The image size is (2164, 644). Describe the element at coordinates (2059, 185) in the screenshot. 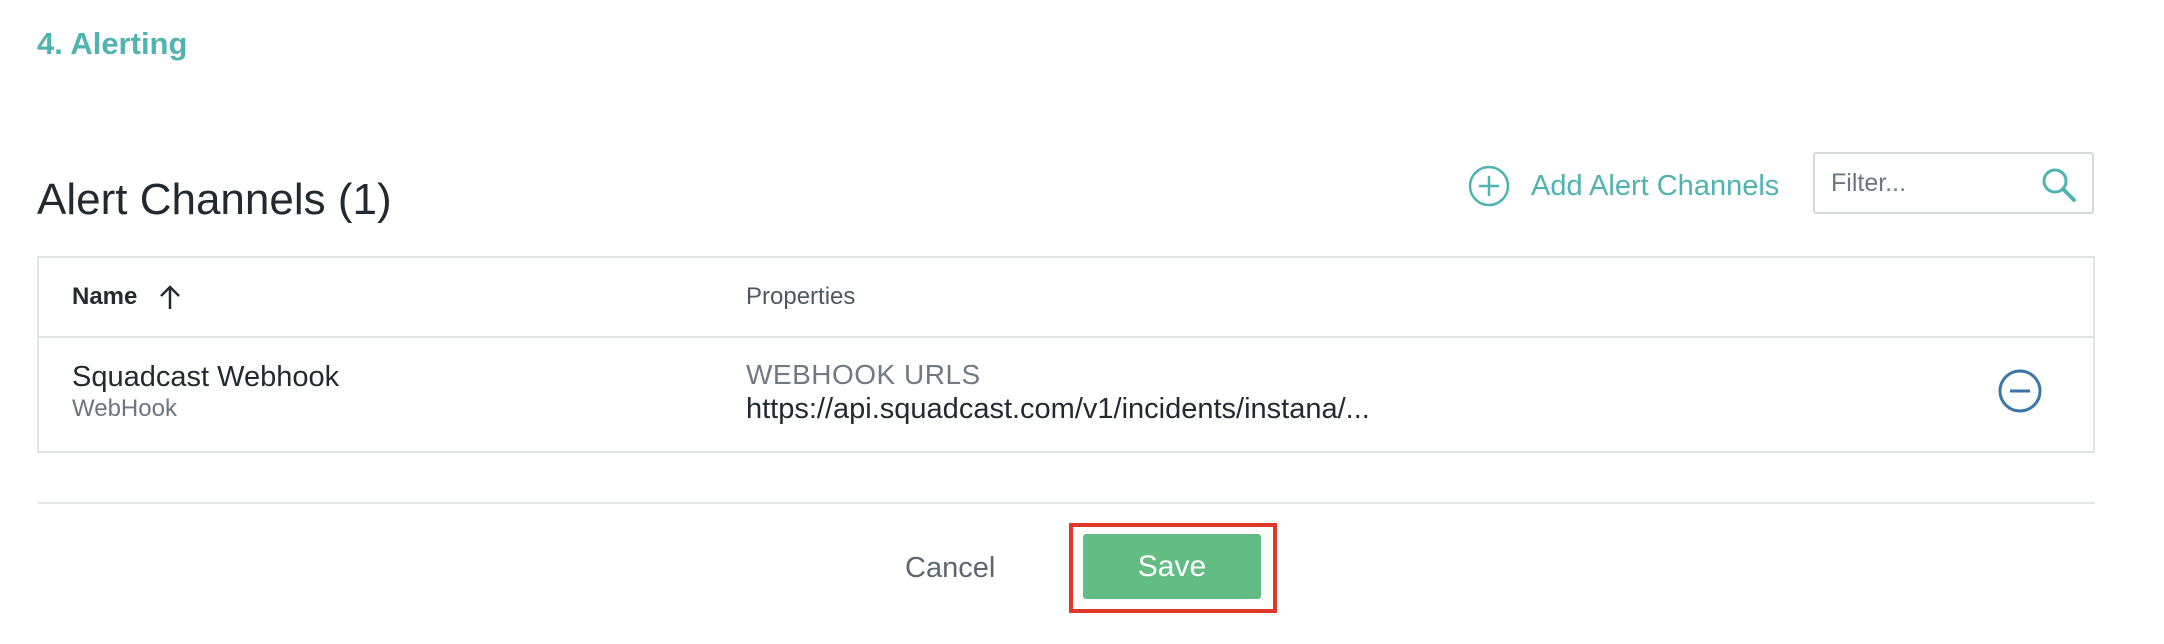

I see `search-icon` at that location.